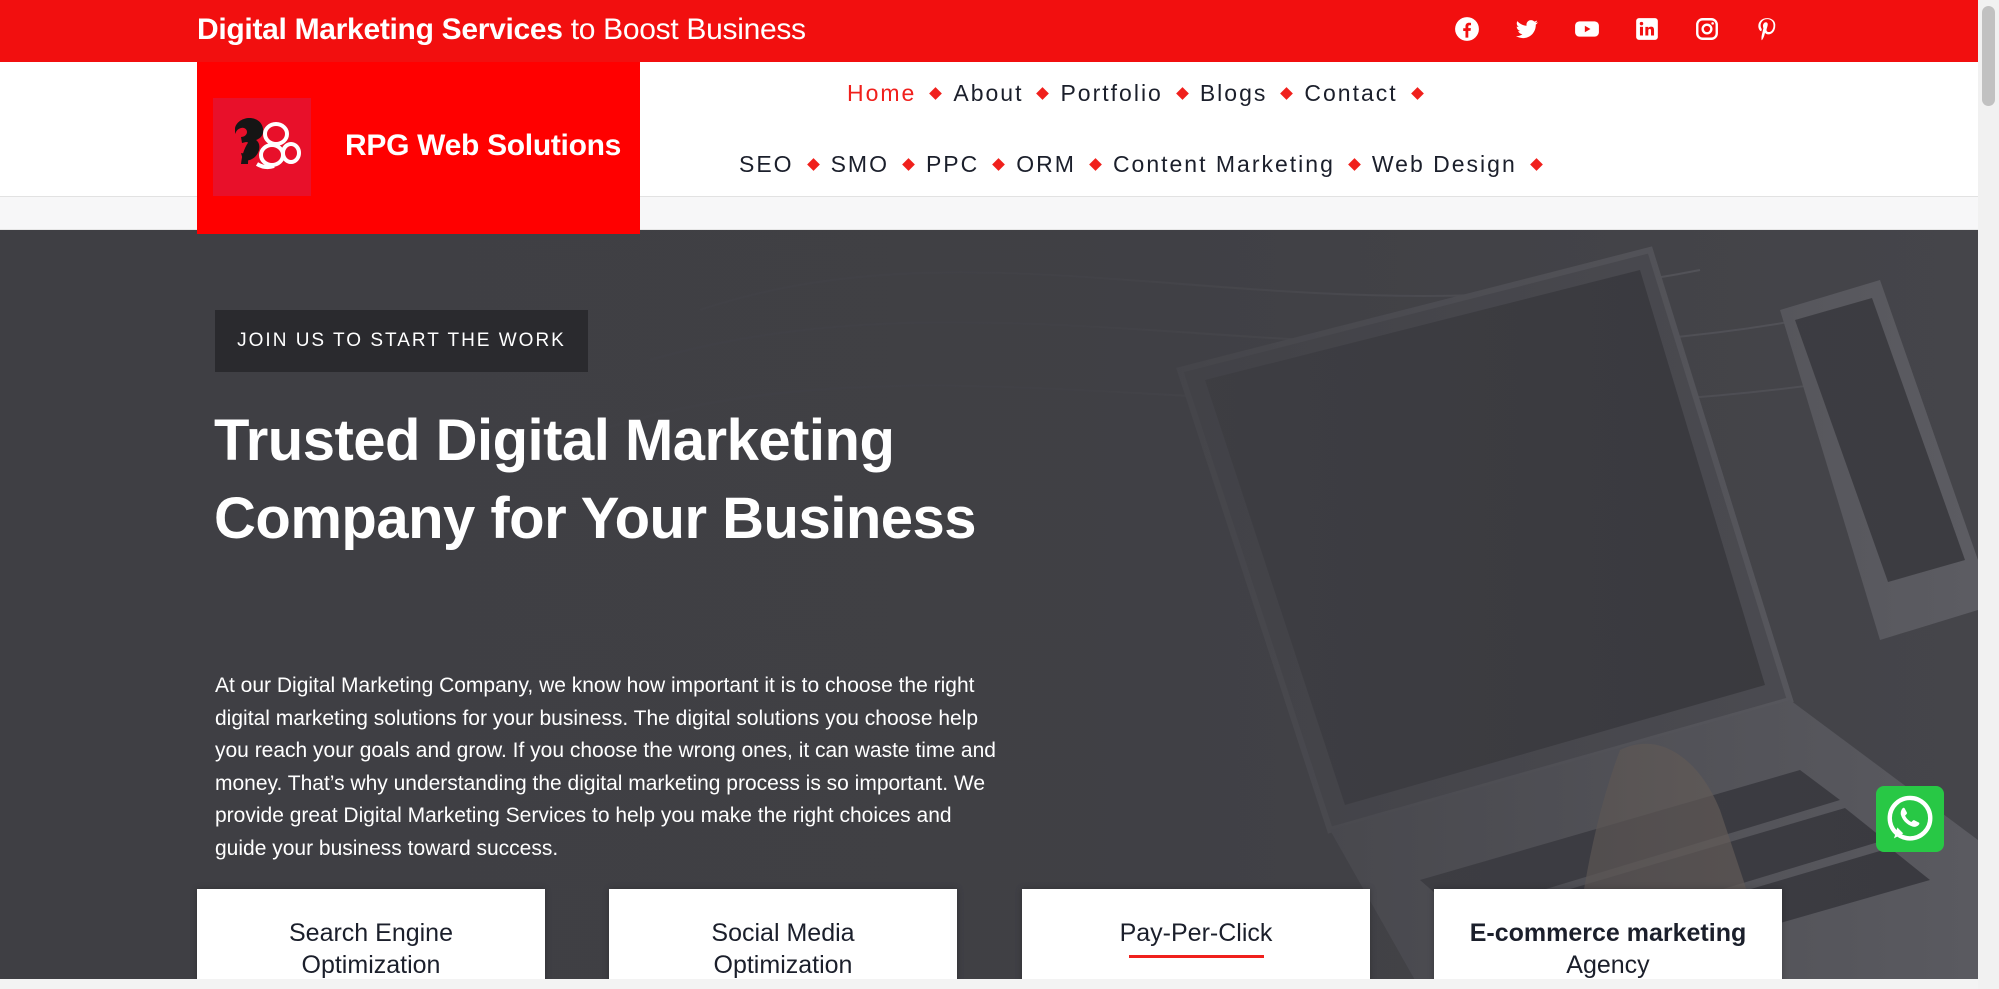  I want to click on tagline-rest: to Boost Business, so click(684, 29).